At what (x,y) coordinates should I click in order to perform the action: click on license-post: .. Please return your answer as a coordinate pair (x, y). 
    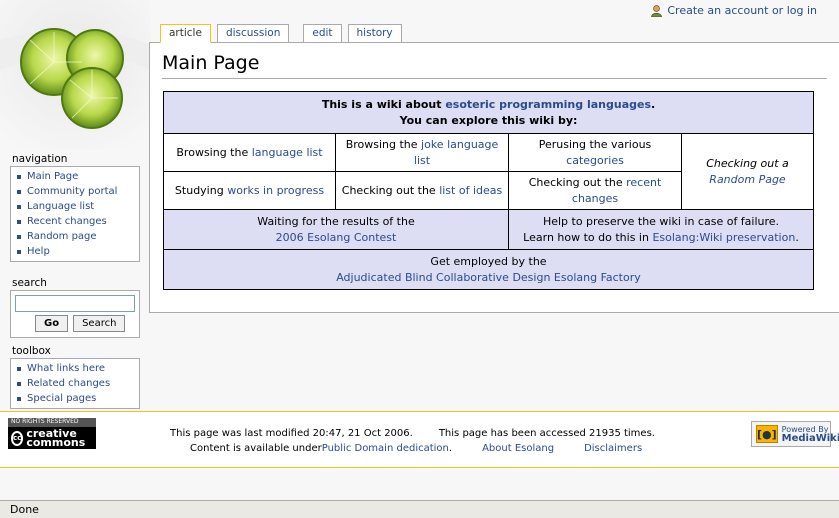
    Looking at the image, I should click on (450, 448).